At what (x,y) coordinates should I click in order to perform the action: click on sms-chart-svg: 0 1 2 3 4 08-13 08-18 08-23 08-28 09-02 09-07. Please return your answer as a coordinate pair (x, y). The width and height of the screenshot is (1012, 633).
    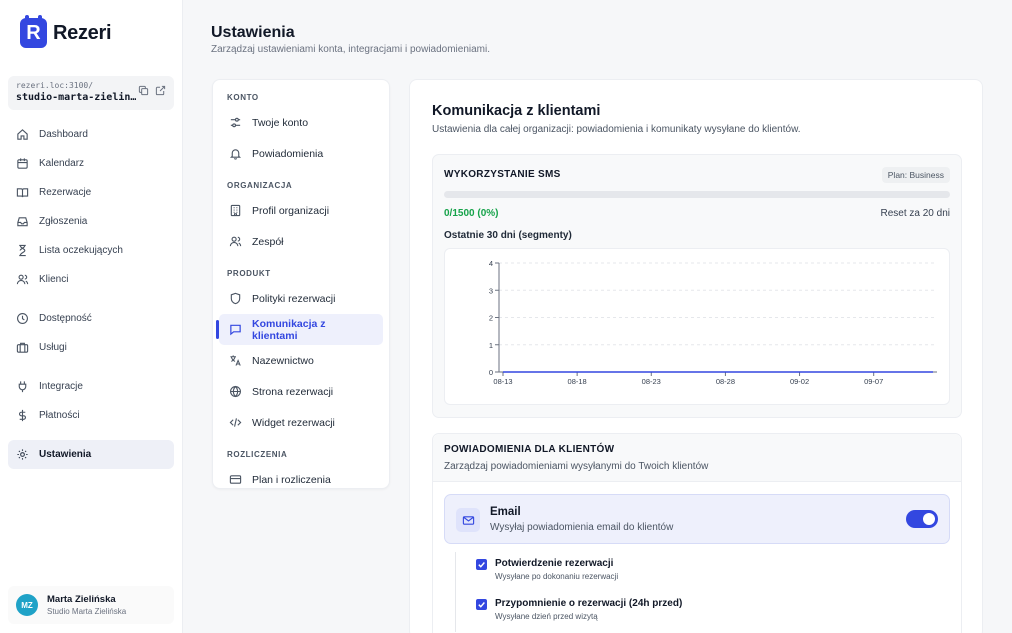
    Looking at the image, I should click on (713, 322).